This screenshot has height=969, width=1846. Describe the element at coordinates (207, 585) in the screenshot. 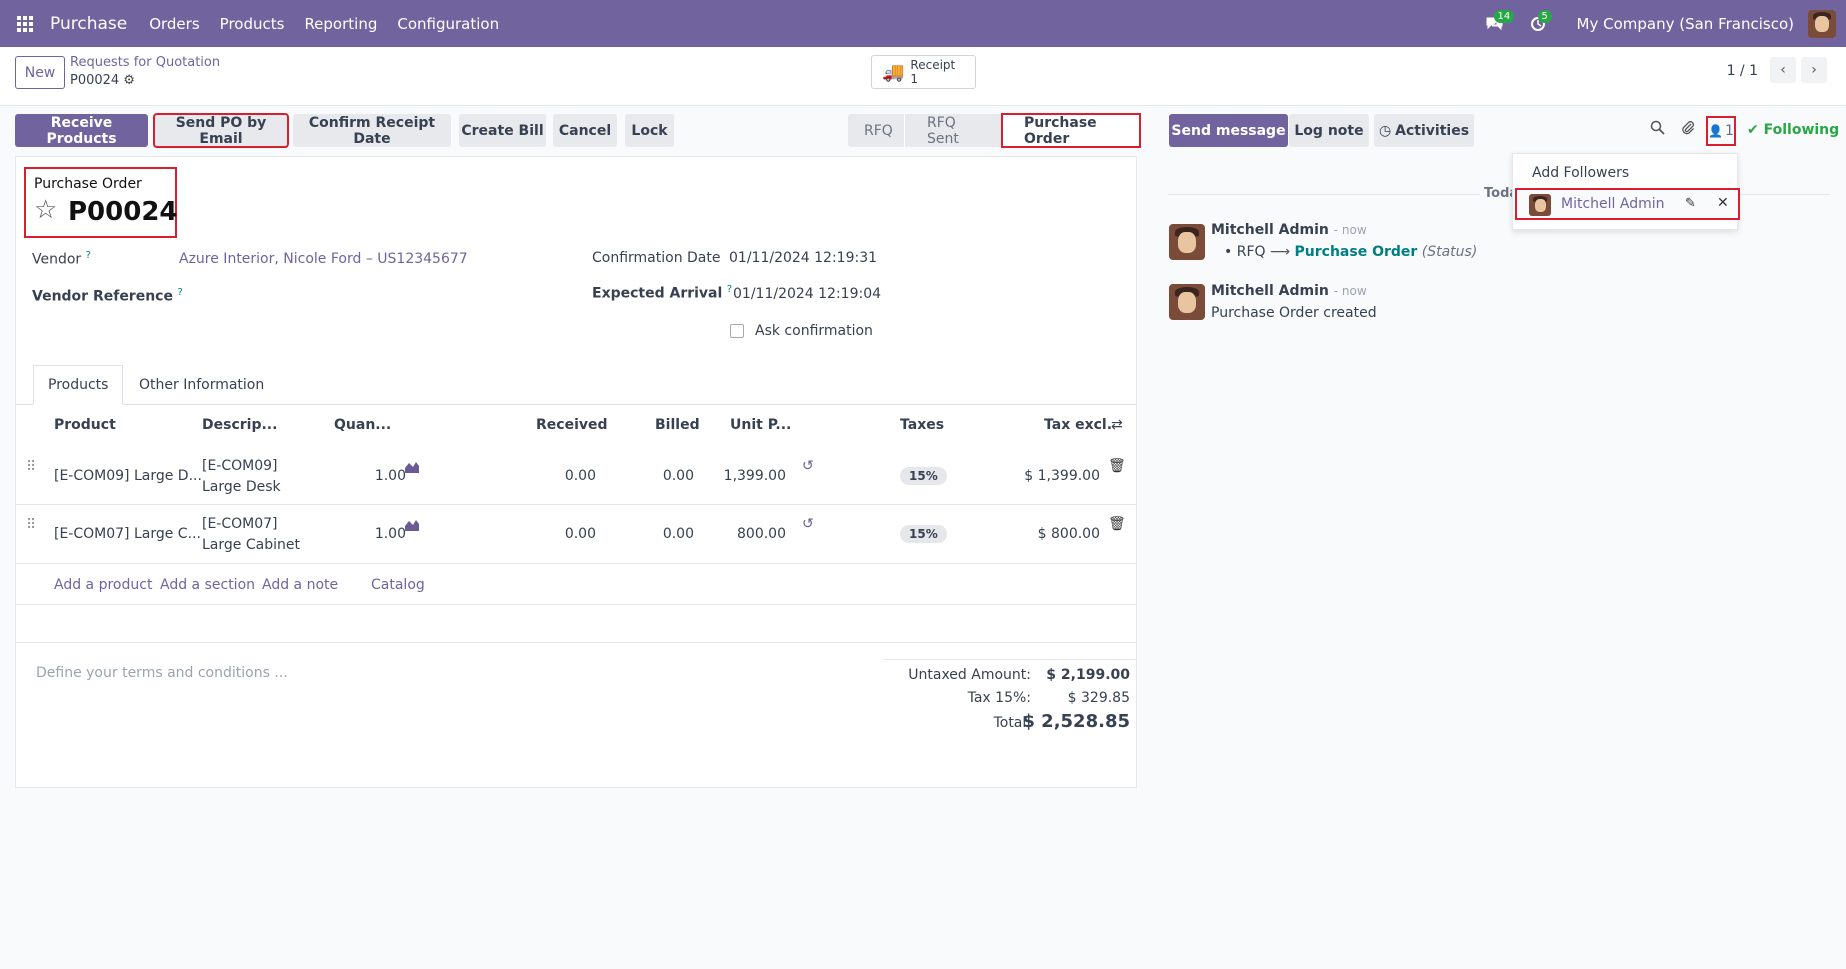

I see `add-section-link: Add a section` at that location.